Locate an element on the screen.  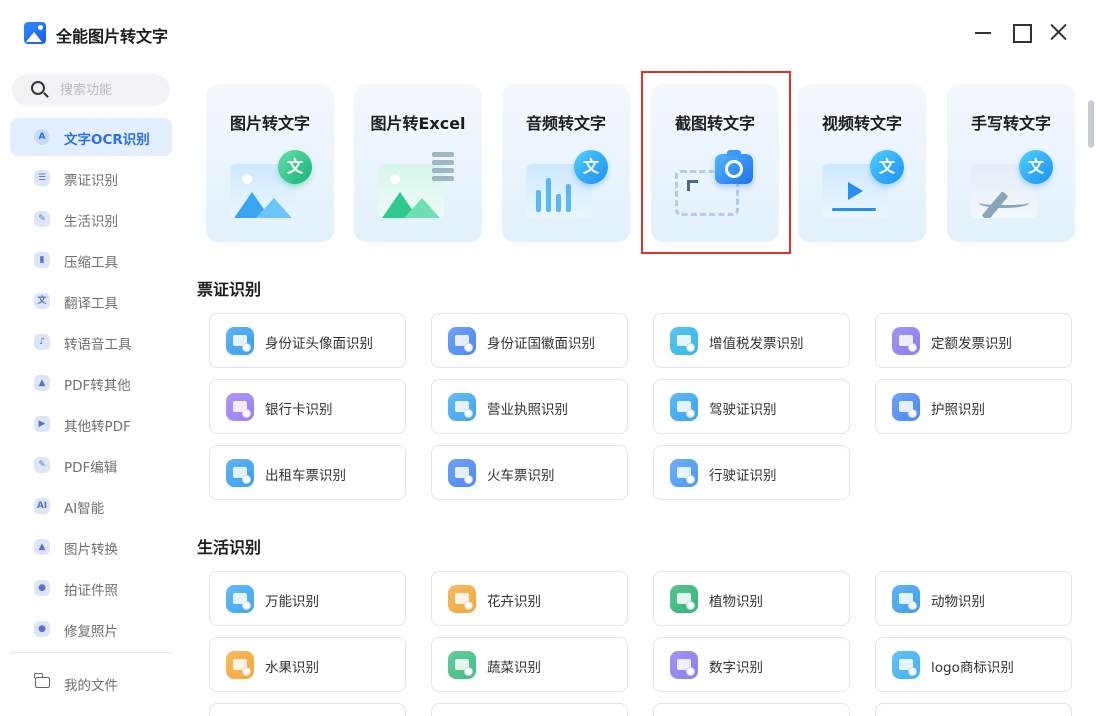
tool-label: 银行卡识别 is located at coordinates (299, 410).